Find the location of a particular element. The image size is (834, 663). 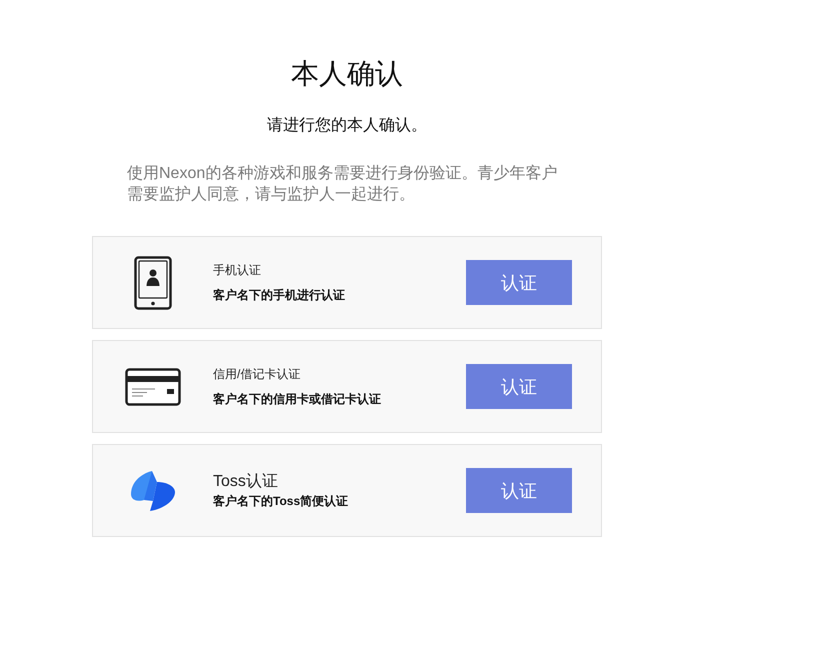

method-title: 手机认证 is located at coordinates (237, 270).